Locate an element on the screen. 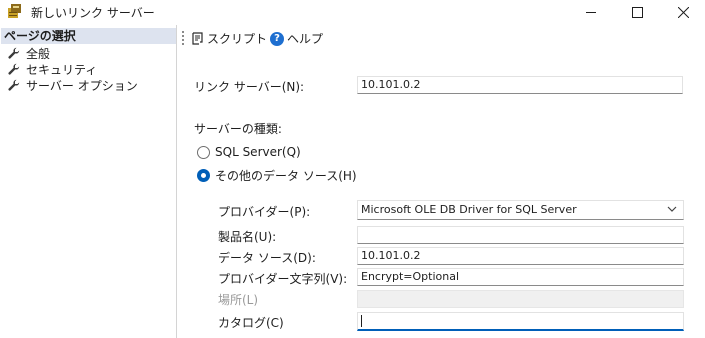 Image resolution: width=705 pixels, height=338 pixels. close-button is located at coordinates (682, 12).